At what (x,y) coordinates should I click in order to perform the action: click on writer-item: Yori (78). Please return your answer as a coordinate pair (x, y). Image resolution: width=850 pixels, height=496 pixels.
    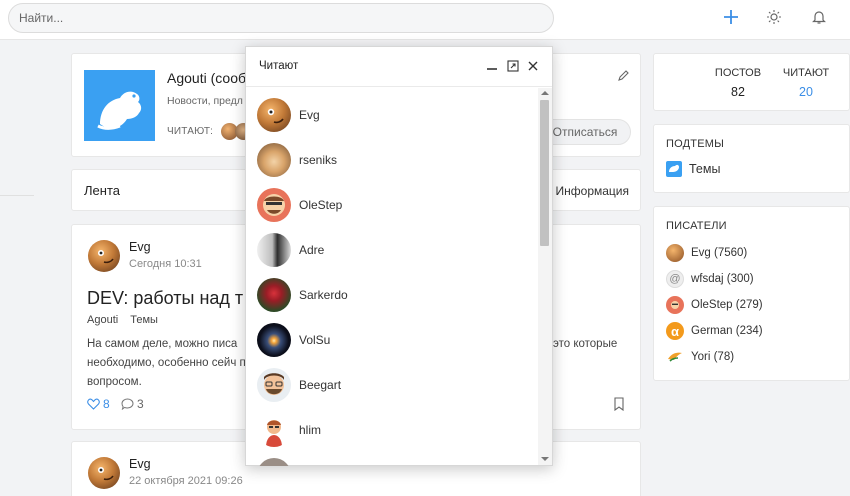
    Looking at the image, I should click on (700, 357).